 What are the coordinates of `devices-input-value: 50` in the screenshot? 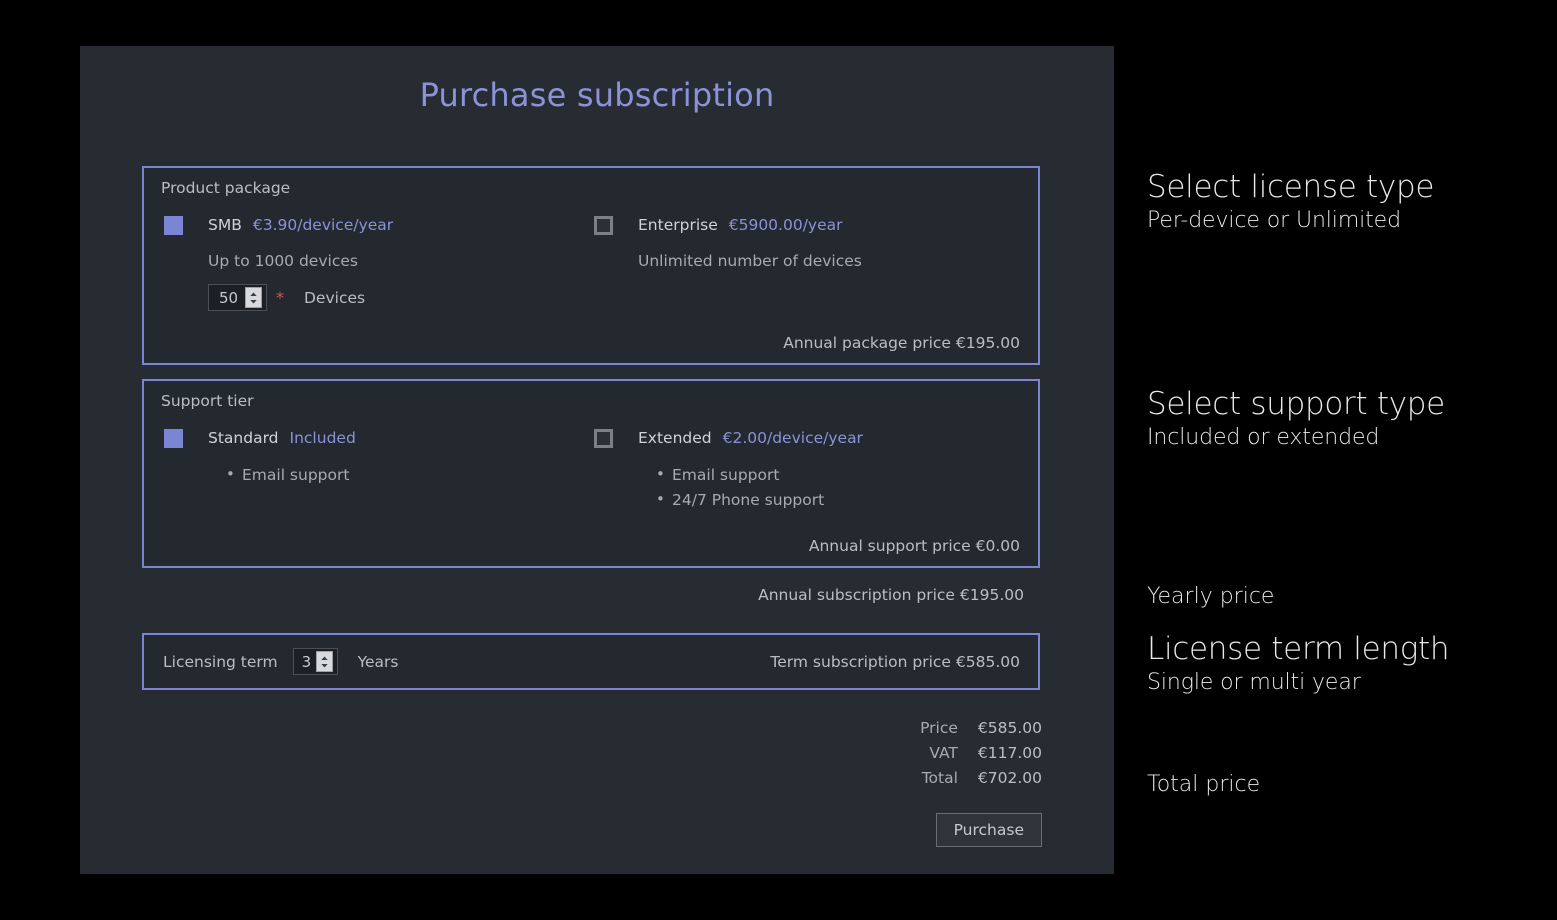 It's located at (227, 298).